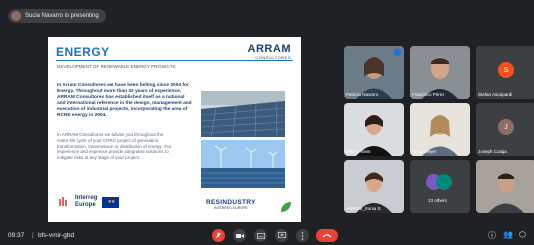  What do you see at coordinates (374, 186) in the screenshot?
I see `participant-tile: ARRAM_Sonia S.` at bounding box center [374, 186].